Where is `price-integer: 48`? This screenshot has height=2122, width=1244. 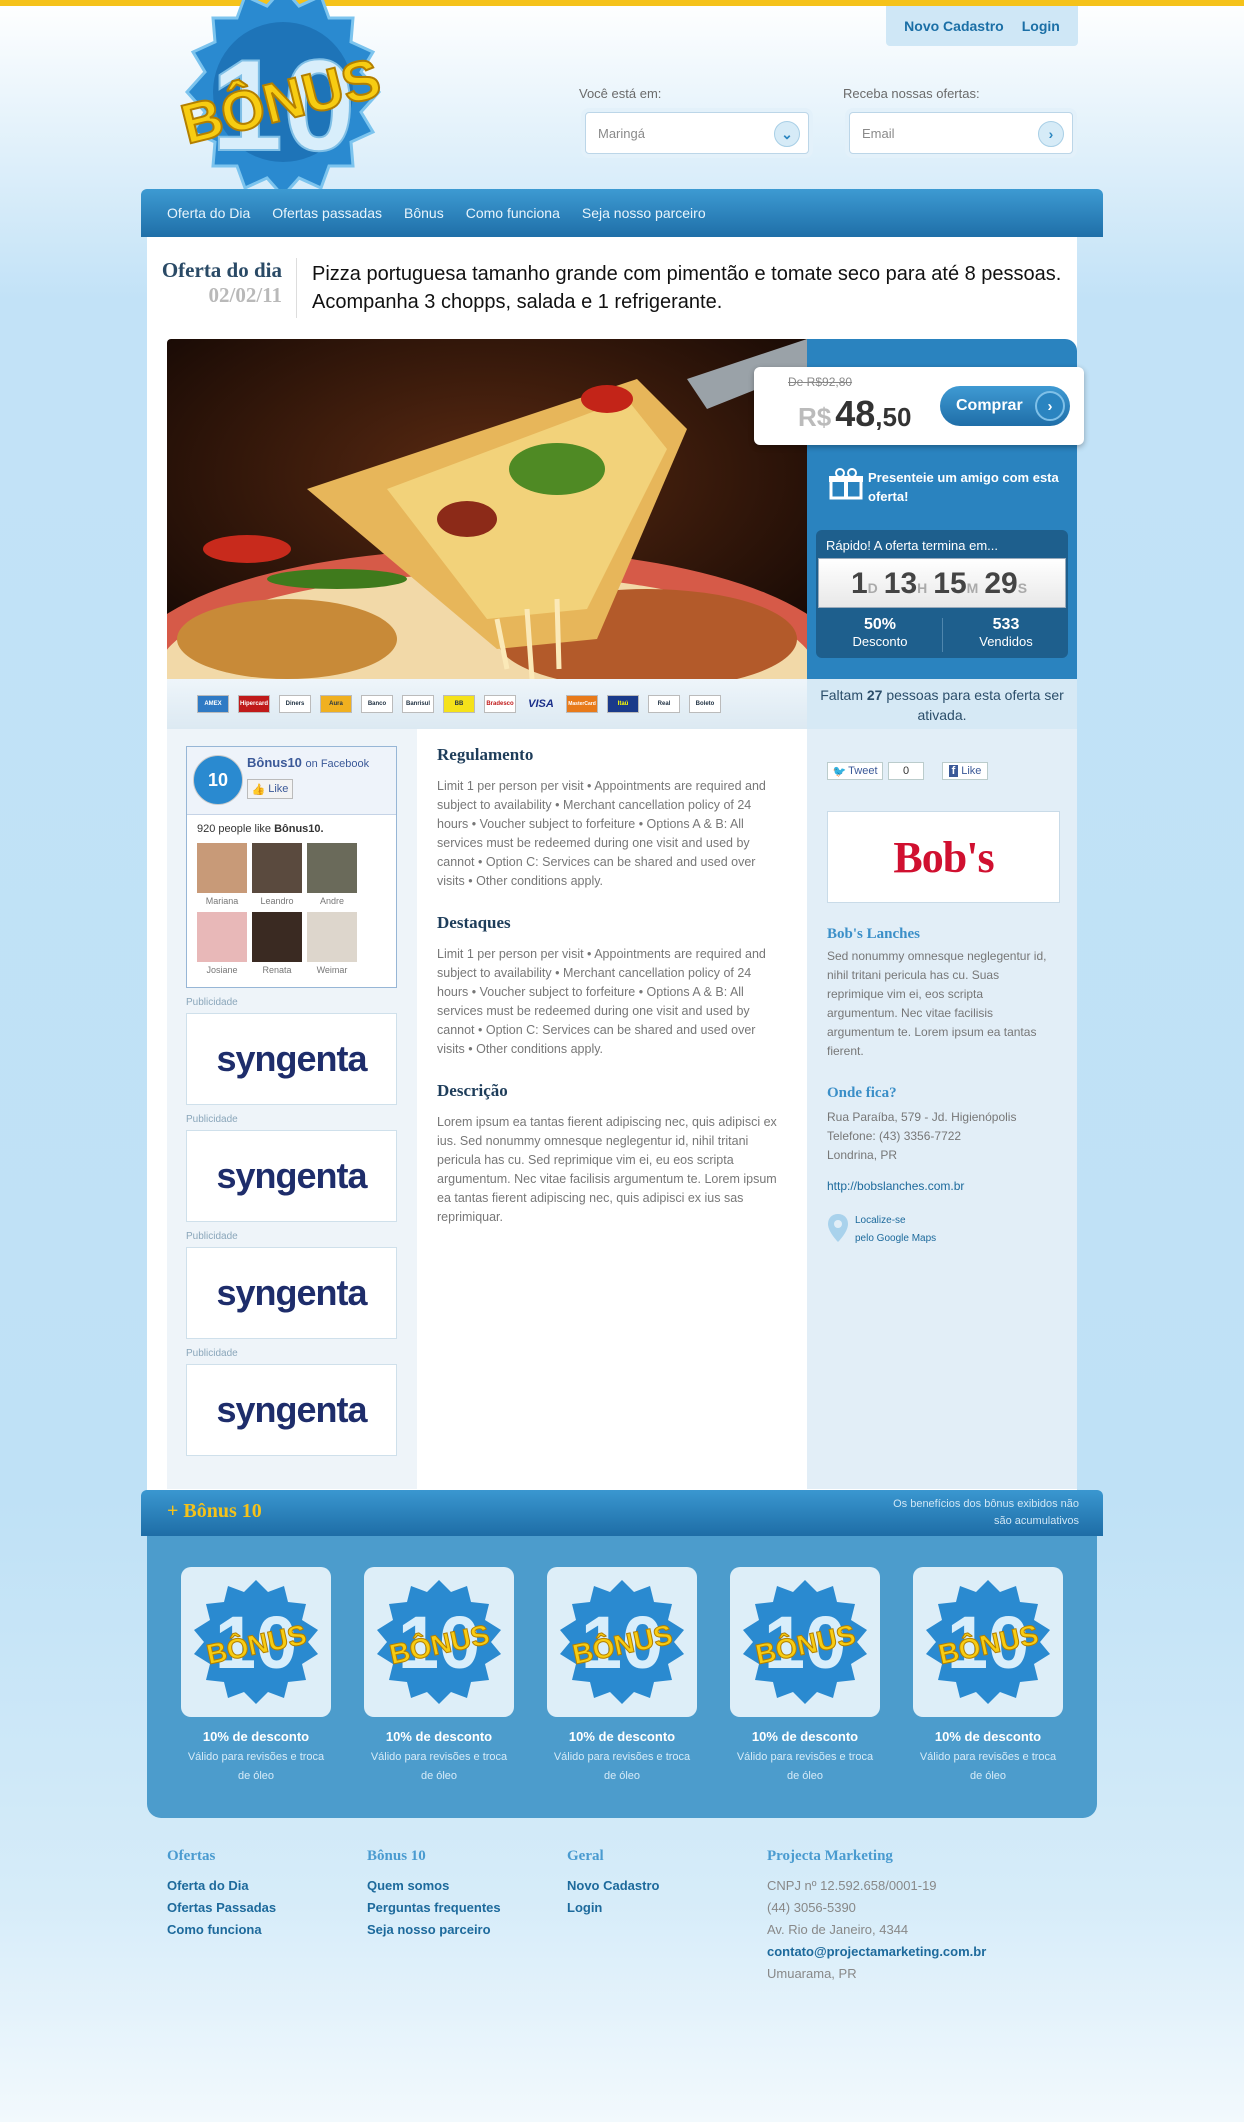
price-integer: 48 is located at coordinates (855, 413).